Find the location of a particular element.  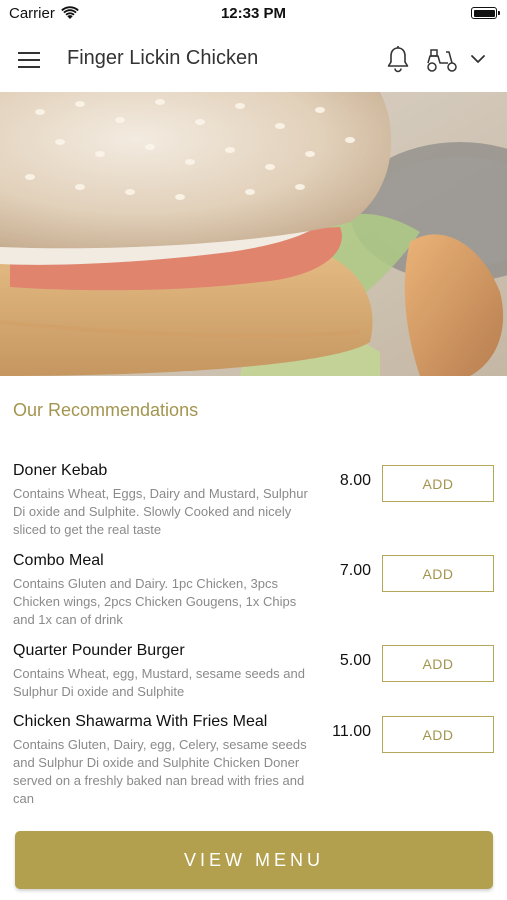

app-header: Finger Lickin Chicken is located at coordinates (253, 60).